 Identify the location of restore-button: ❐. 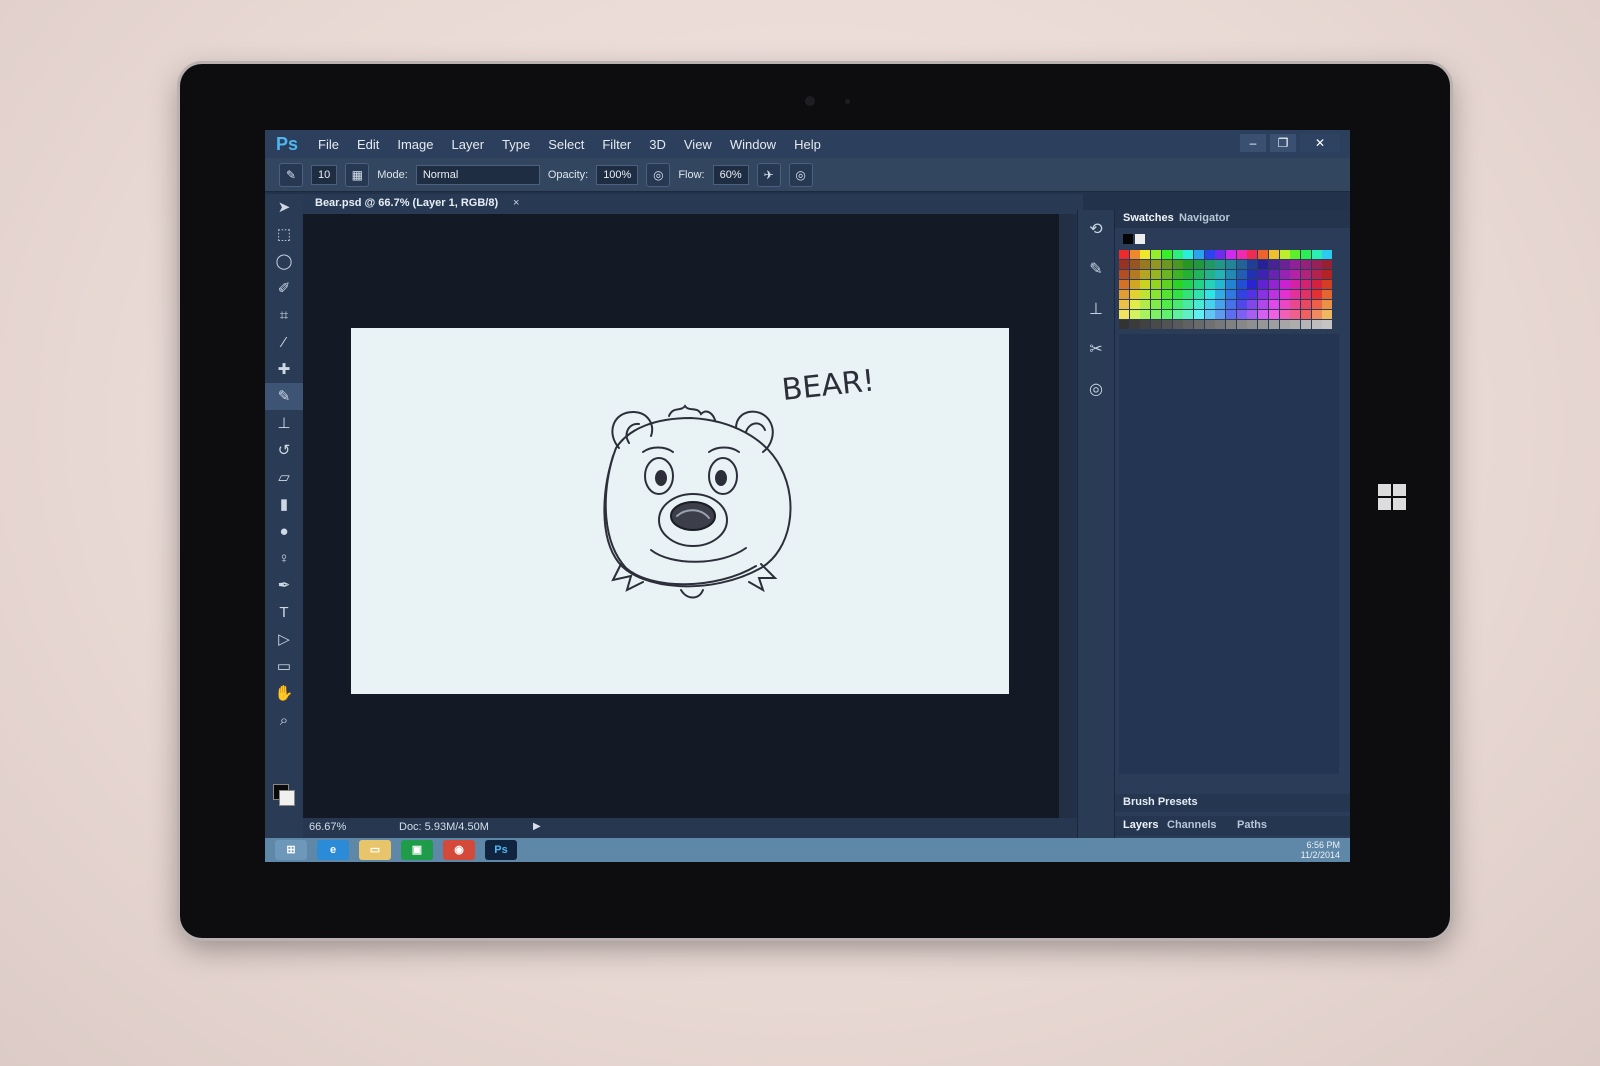
(1283, 143).